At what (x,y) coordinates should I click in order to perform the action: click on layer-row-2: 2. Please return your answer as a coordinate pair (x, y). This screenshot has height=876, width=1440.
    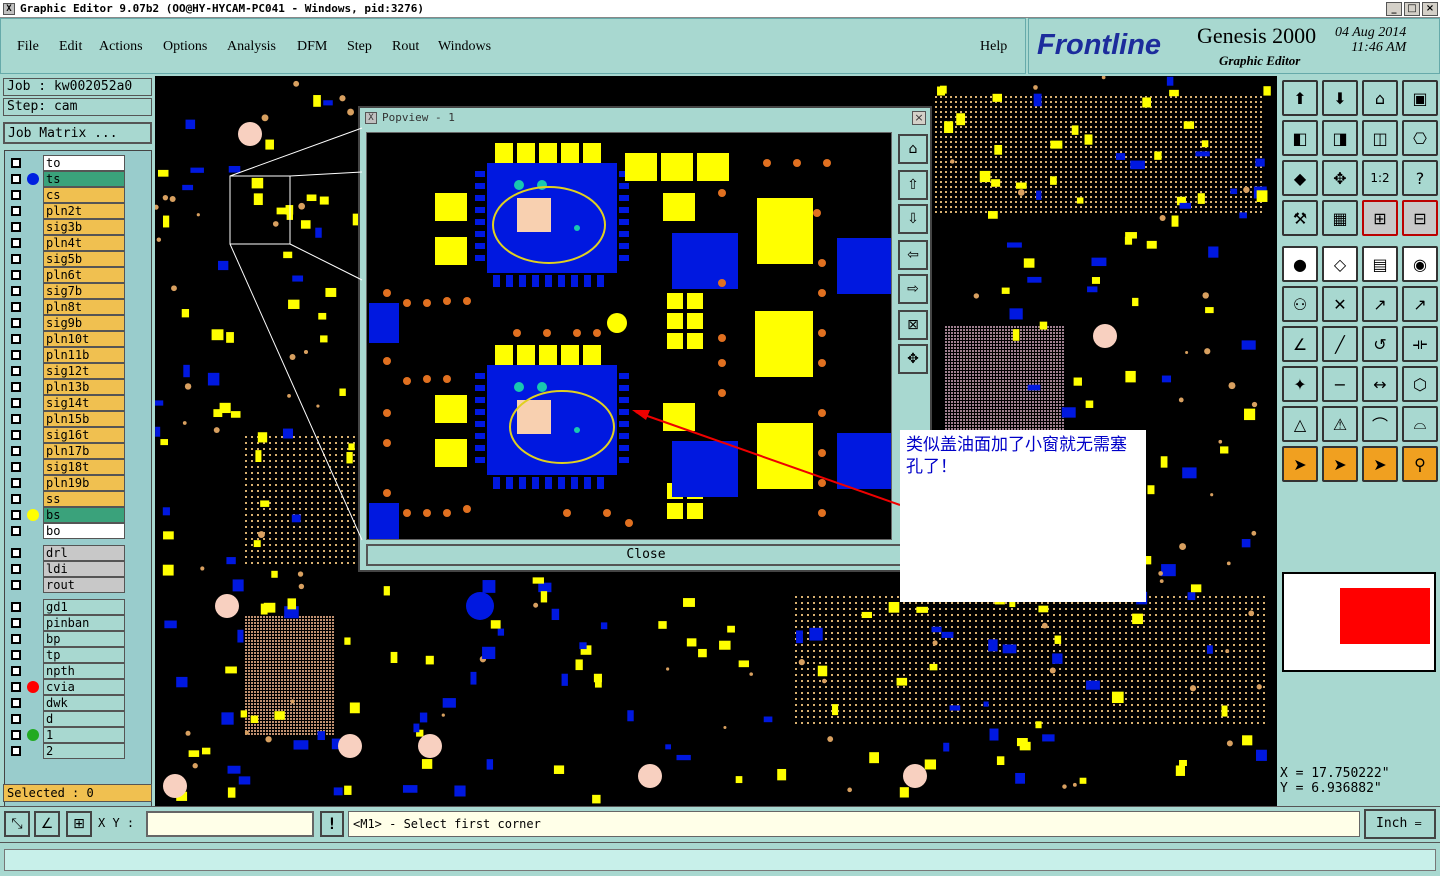
    Looking at the image, I should click on (67, 751).